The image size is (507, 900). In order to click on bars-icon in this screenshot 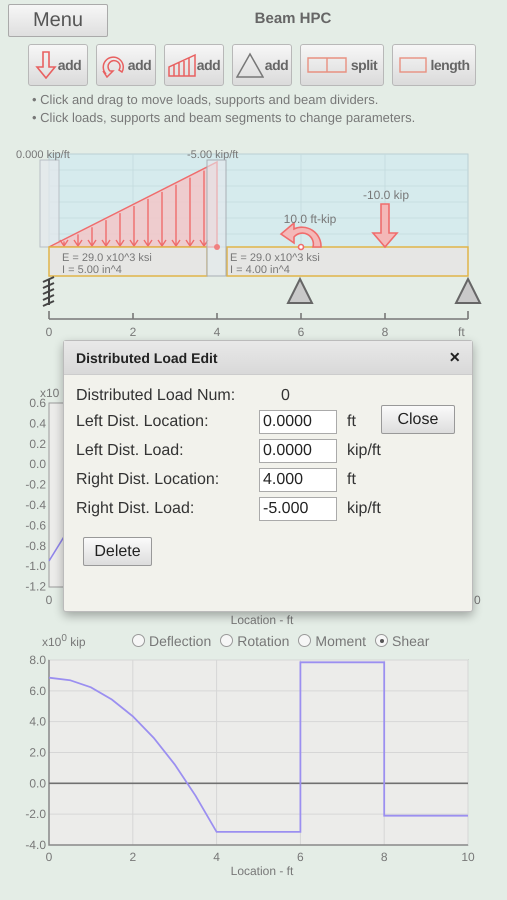, I will do `click(182, 65)`.